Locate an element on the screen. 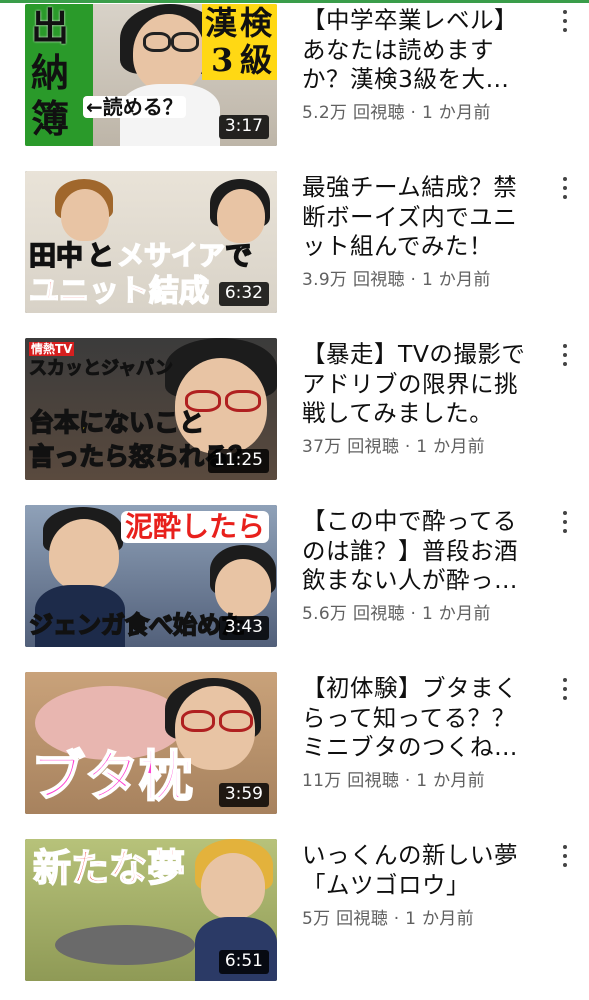  video-title: 【暴走】TVの撮影でアドリブの限界に挑戦してみました。 is located at coordinates (418, 384).